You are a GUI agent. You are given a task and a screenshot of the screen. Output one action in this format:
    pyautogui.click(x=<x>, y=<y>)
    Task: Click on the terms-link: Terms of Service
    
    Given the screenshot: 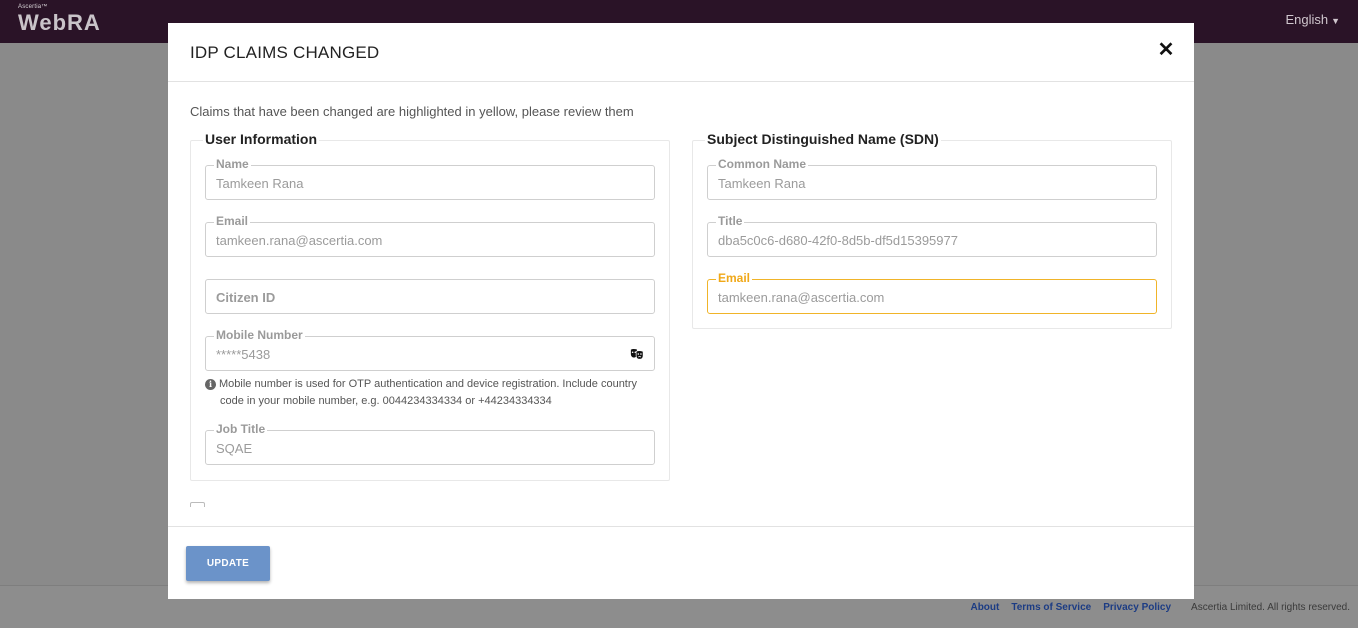 What is the action you would take?
    pyautogui.click(x=1051, y=607)
    